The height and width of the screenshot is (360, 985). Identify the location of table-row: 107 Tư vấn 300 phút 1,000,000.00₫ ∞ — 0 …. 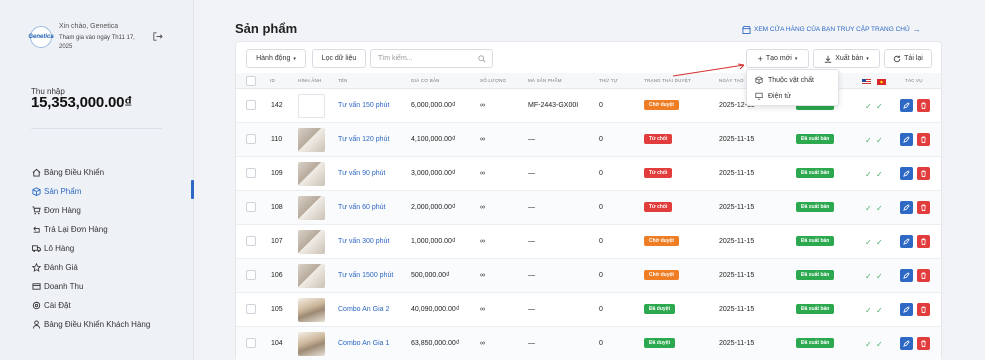
(588, 242).